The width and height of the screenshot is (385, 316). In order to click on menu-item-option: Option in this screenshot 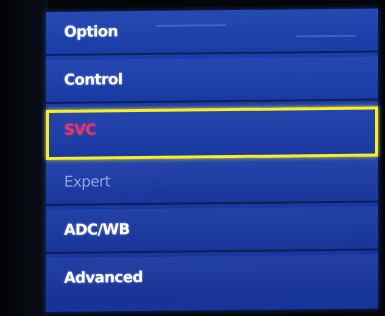, I will do `click(212, 32)`.